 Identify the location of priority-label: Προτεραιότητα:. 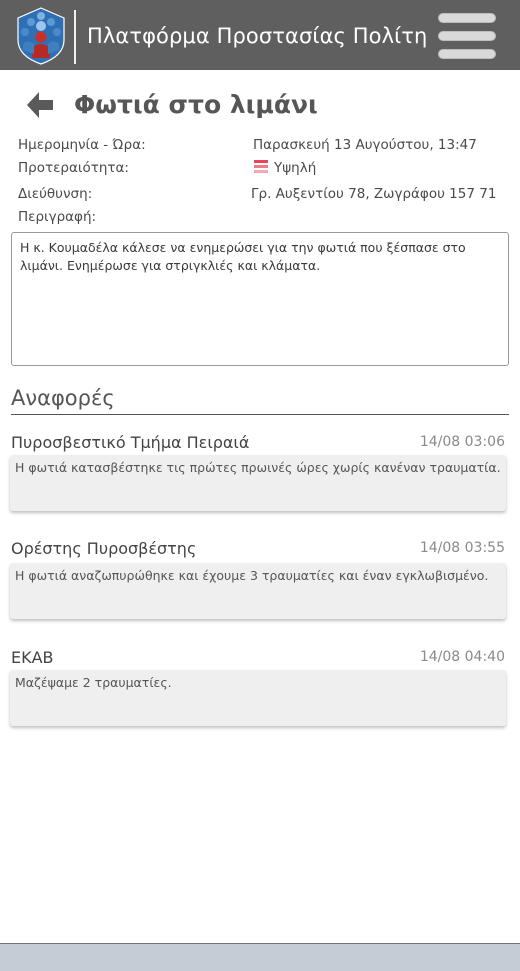
(73, 168).